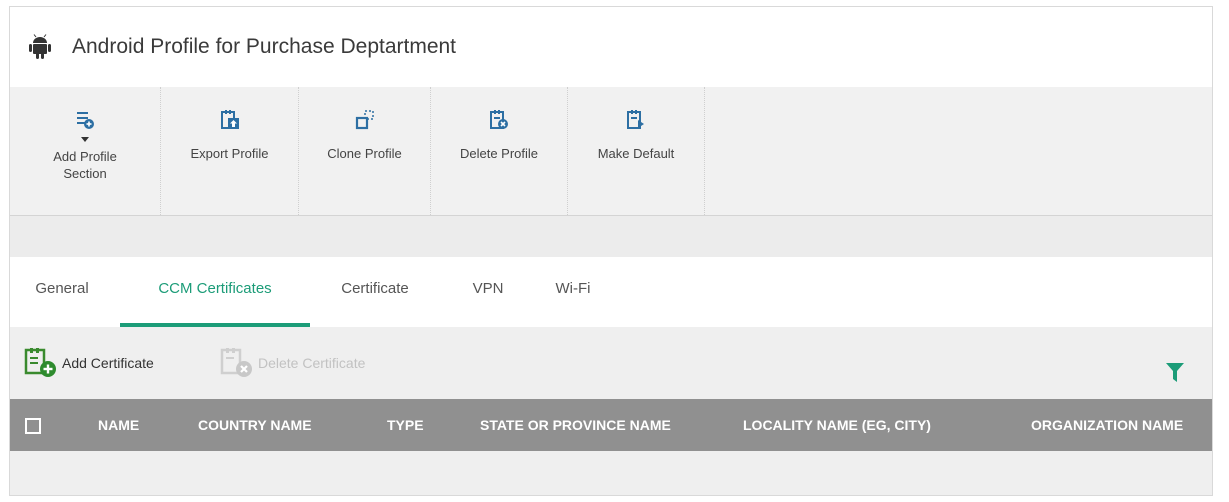 The height and width of the screenshot is (502, 1229). I want to click on tab-ccm-certificates: CCM Certificates, so click(215, 292).